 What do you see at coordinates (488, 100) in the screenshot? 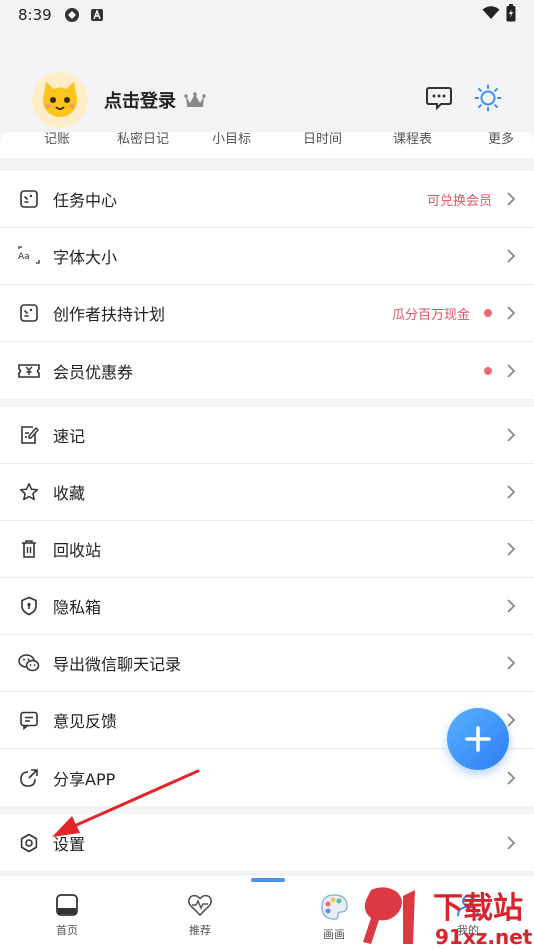
I see `theme-sun-icon` at bounding box center [488, 100].